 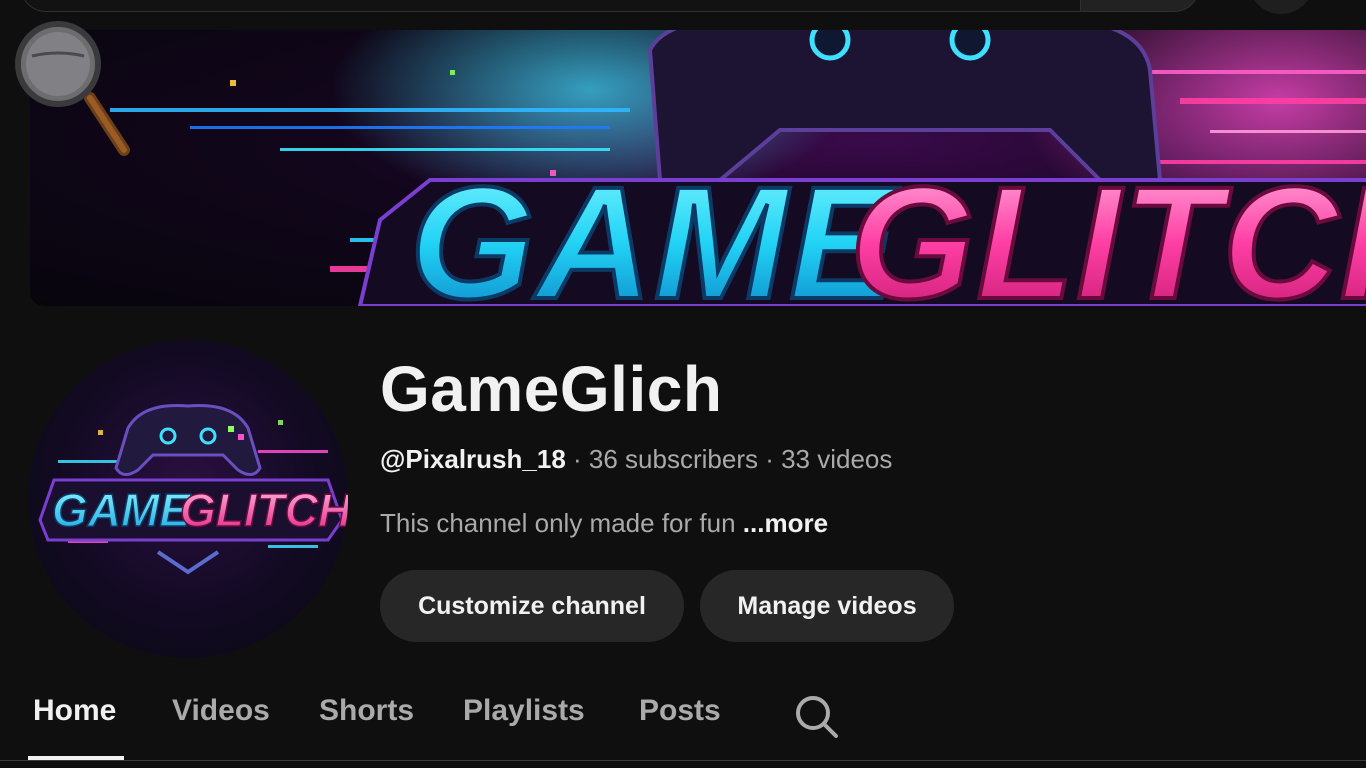 What do you see at coordinates (683, 760) in the screenshot?
I see `tabs-divider` at bounding box center [683, 760].